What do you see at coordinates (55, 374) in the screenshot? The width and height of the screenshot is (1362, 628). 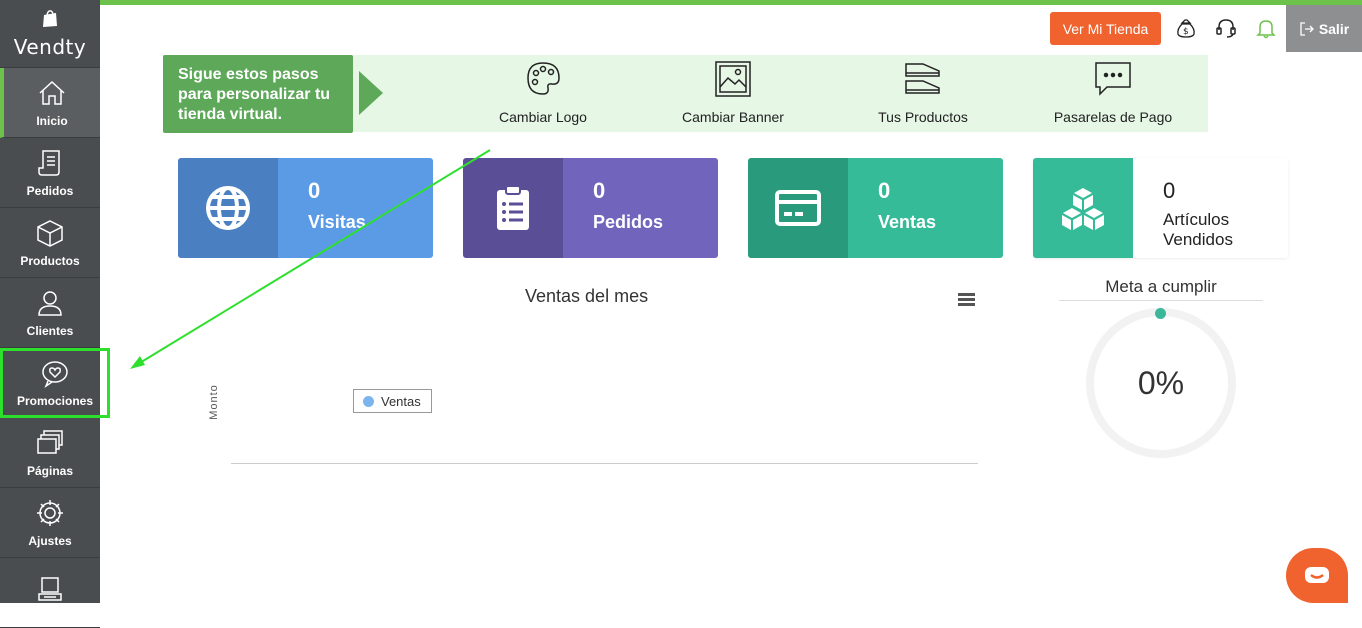 I see `heart-chat-icon` at bounding box center [55, 374].